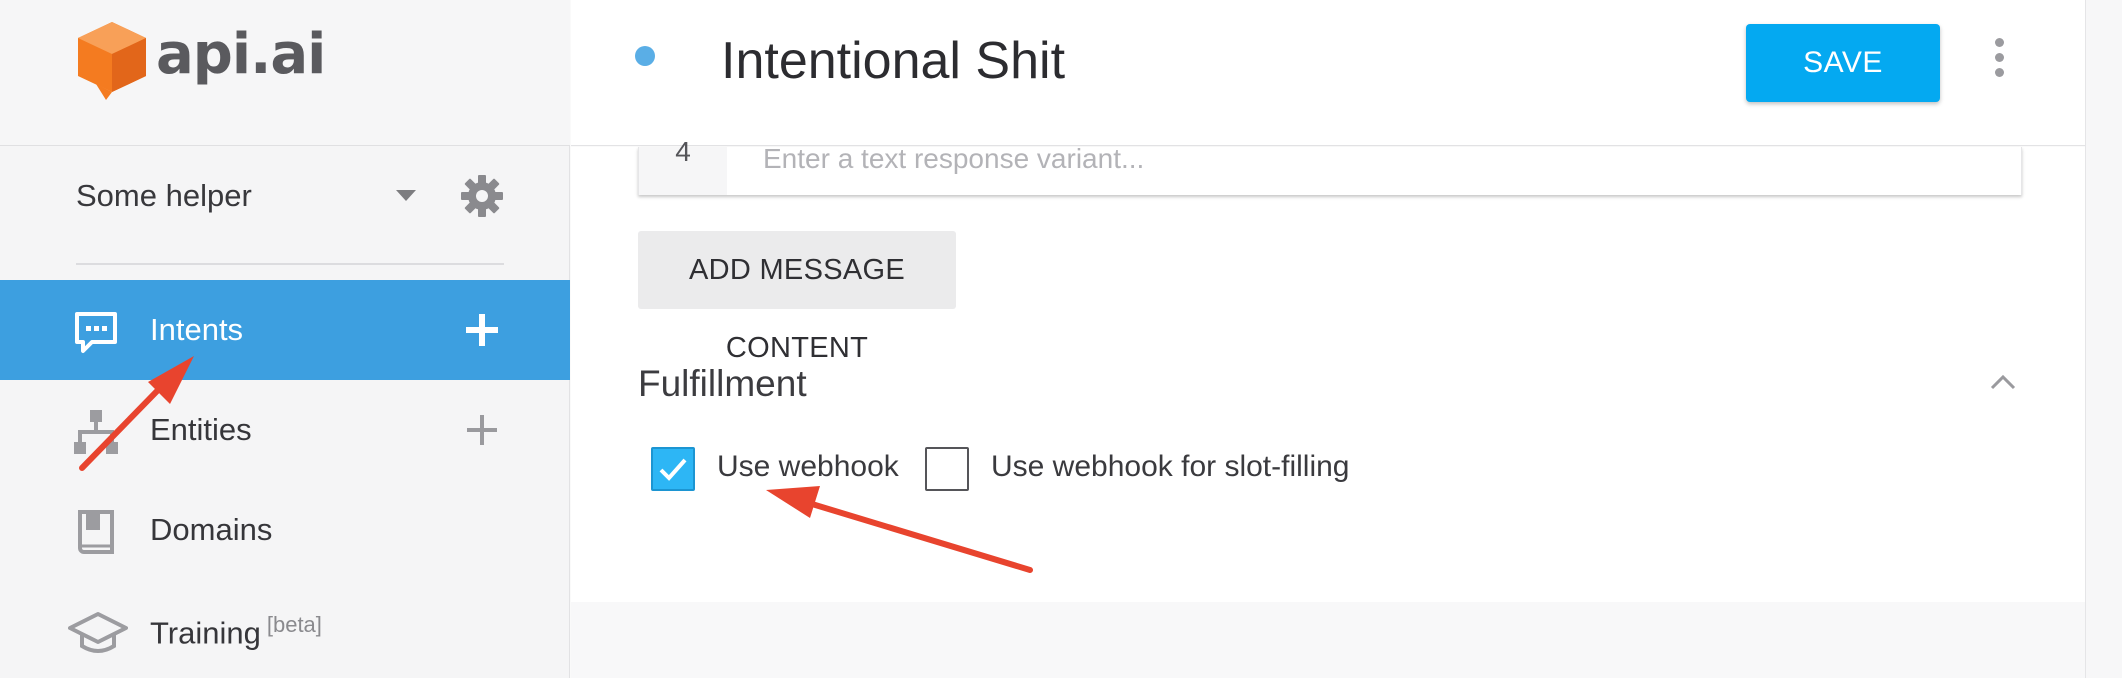 The width and height of the screenshot is (2122, 678). What do you see at coordinates (645, 56) in the screenshot?
I see `status-dot` at bounding box center [645, 56].